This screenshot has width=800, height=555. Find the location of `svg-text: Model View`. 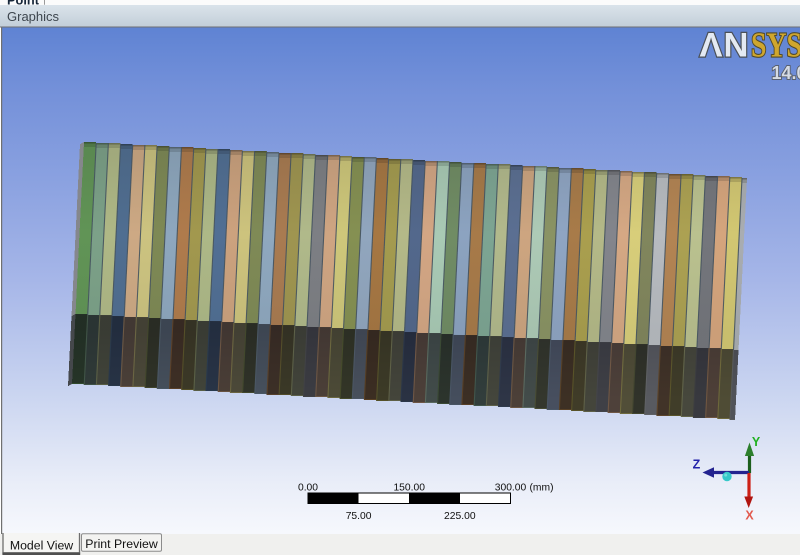

svg-text: Model View is located at coordinates (41, 546).